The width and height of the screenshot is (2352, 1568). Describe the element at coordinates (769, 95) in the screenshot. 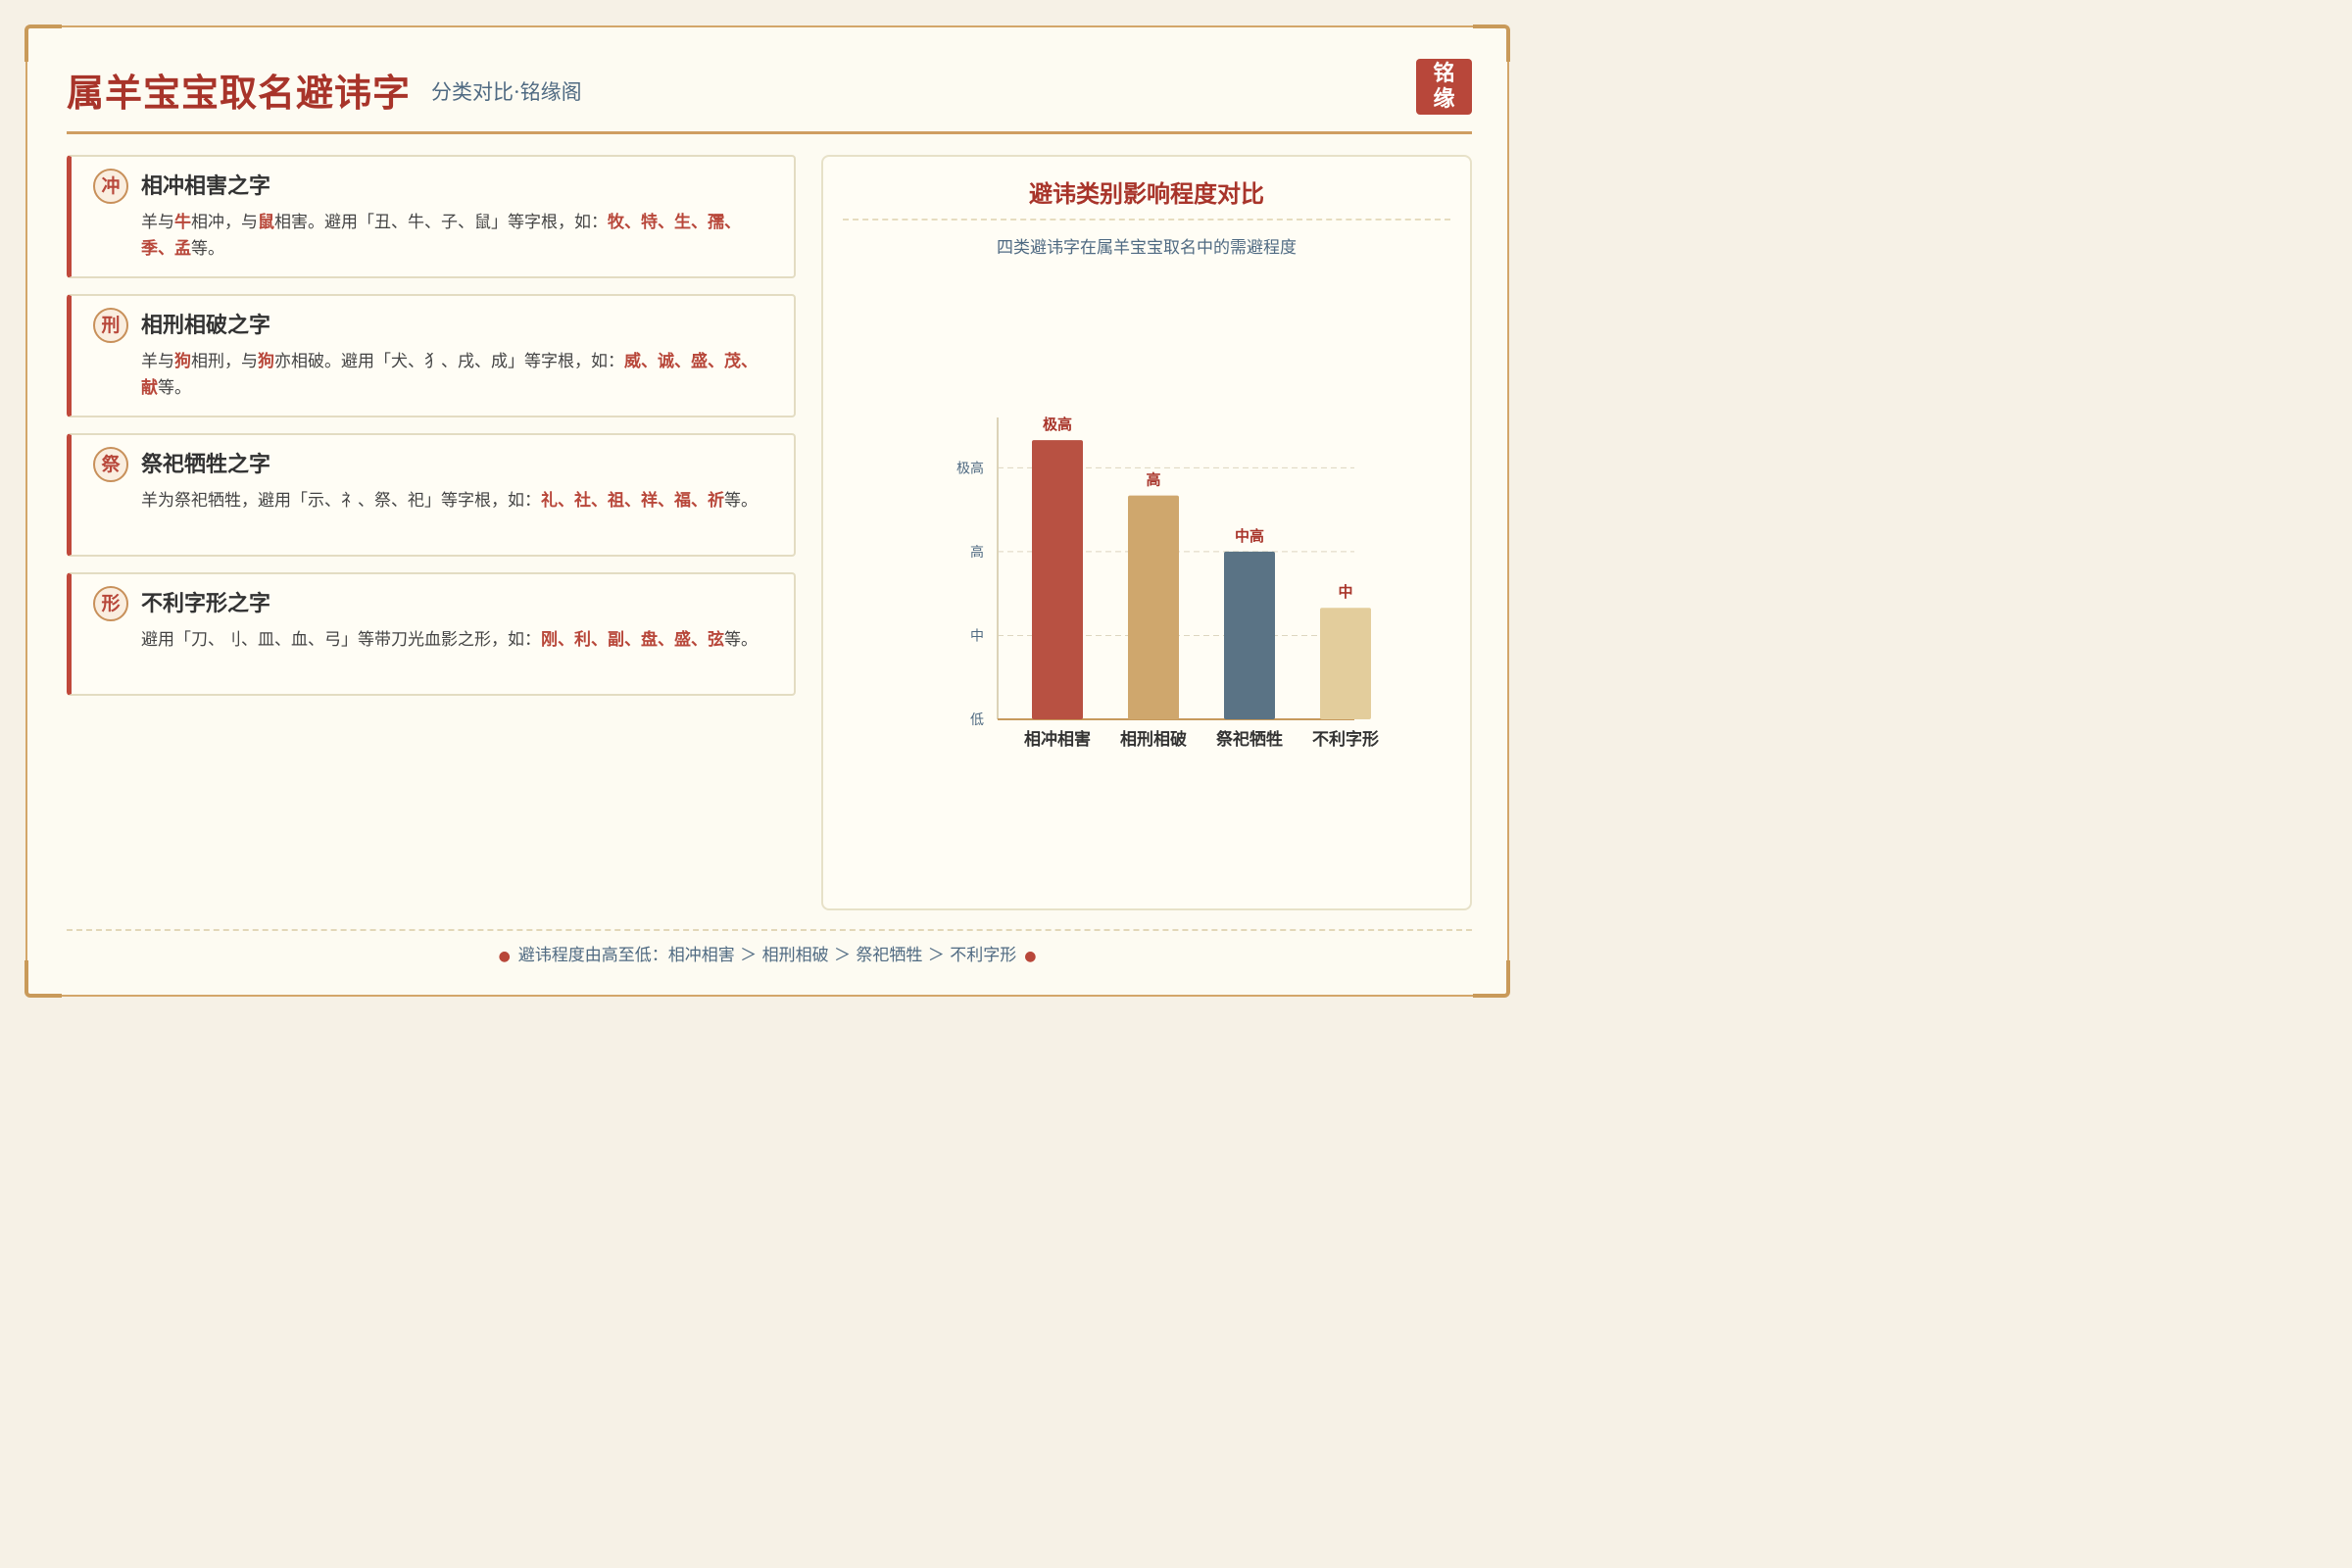

I see `header: 属羊宝宝取名避讳字 分类对比·铭缘阁 铭 缘` at that location.